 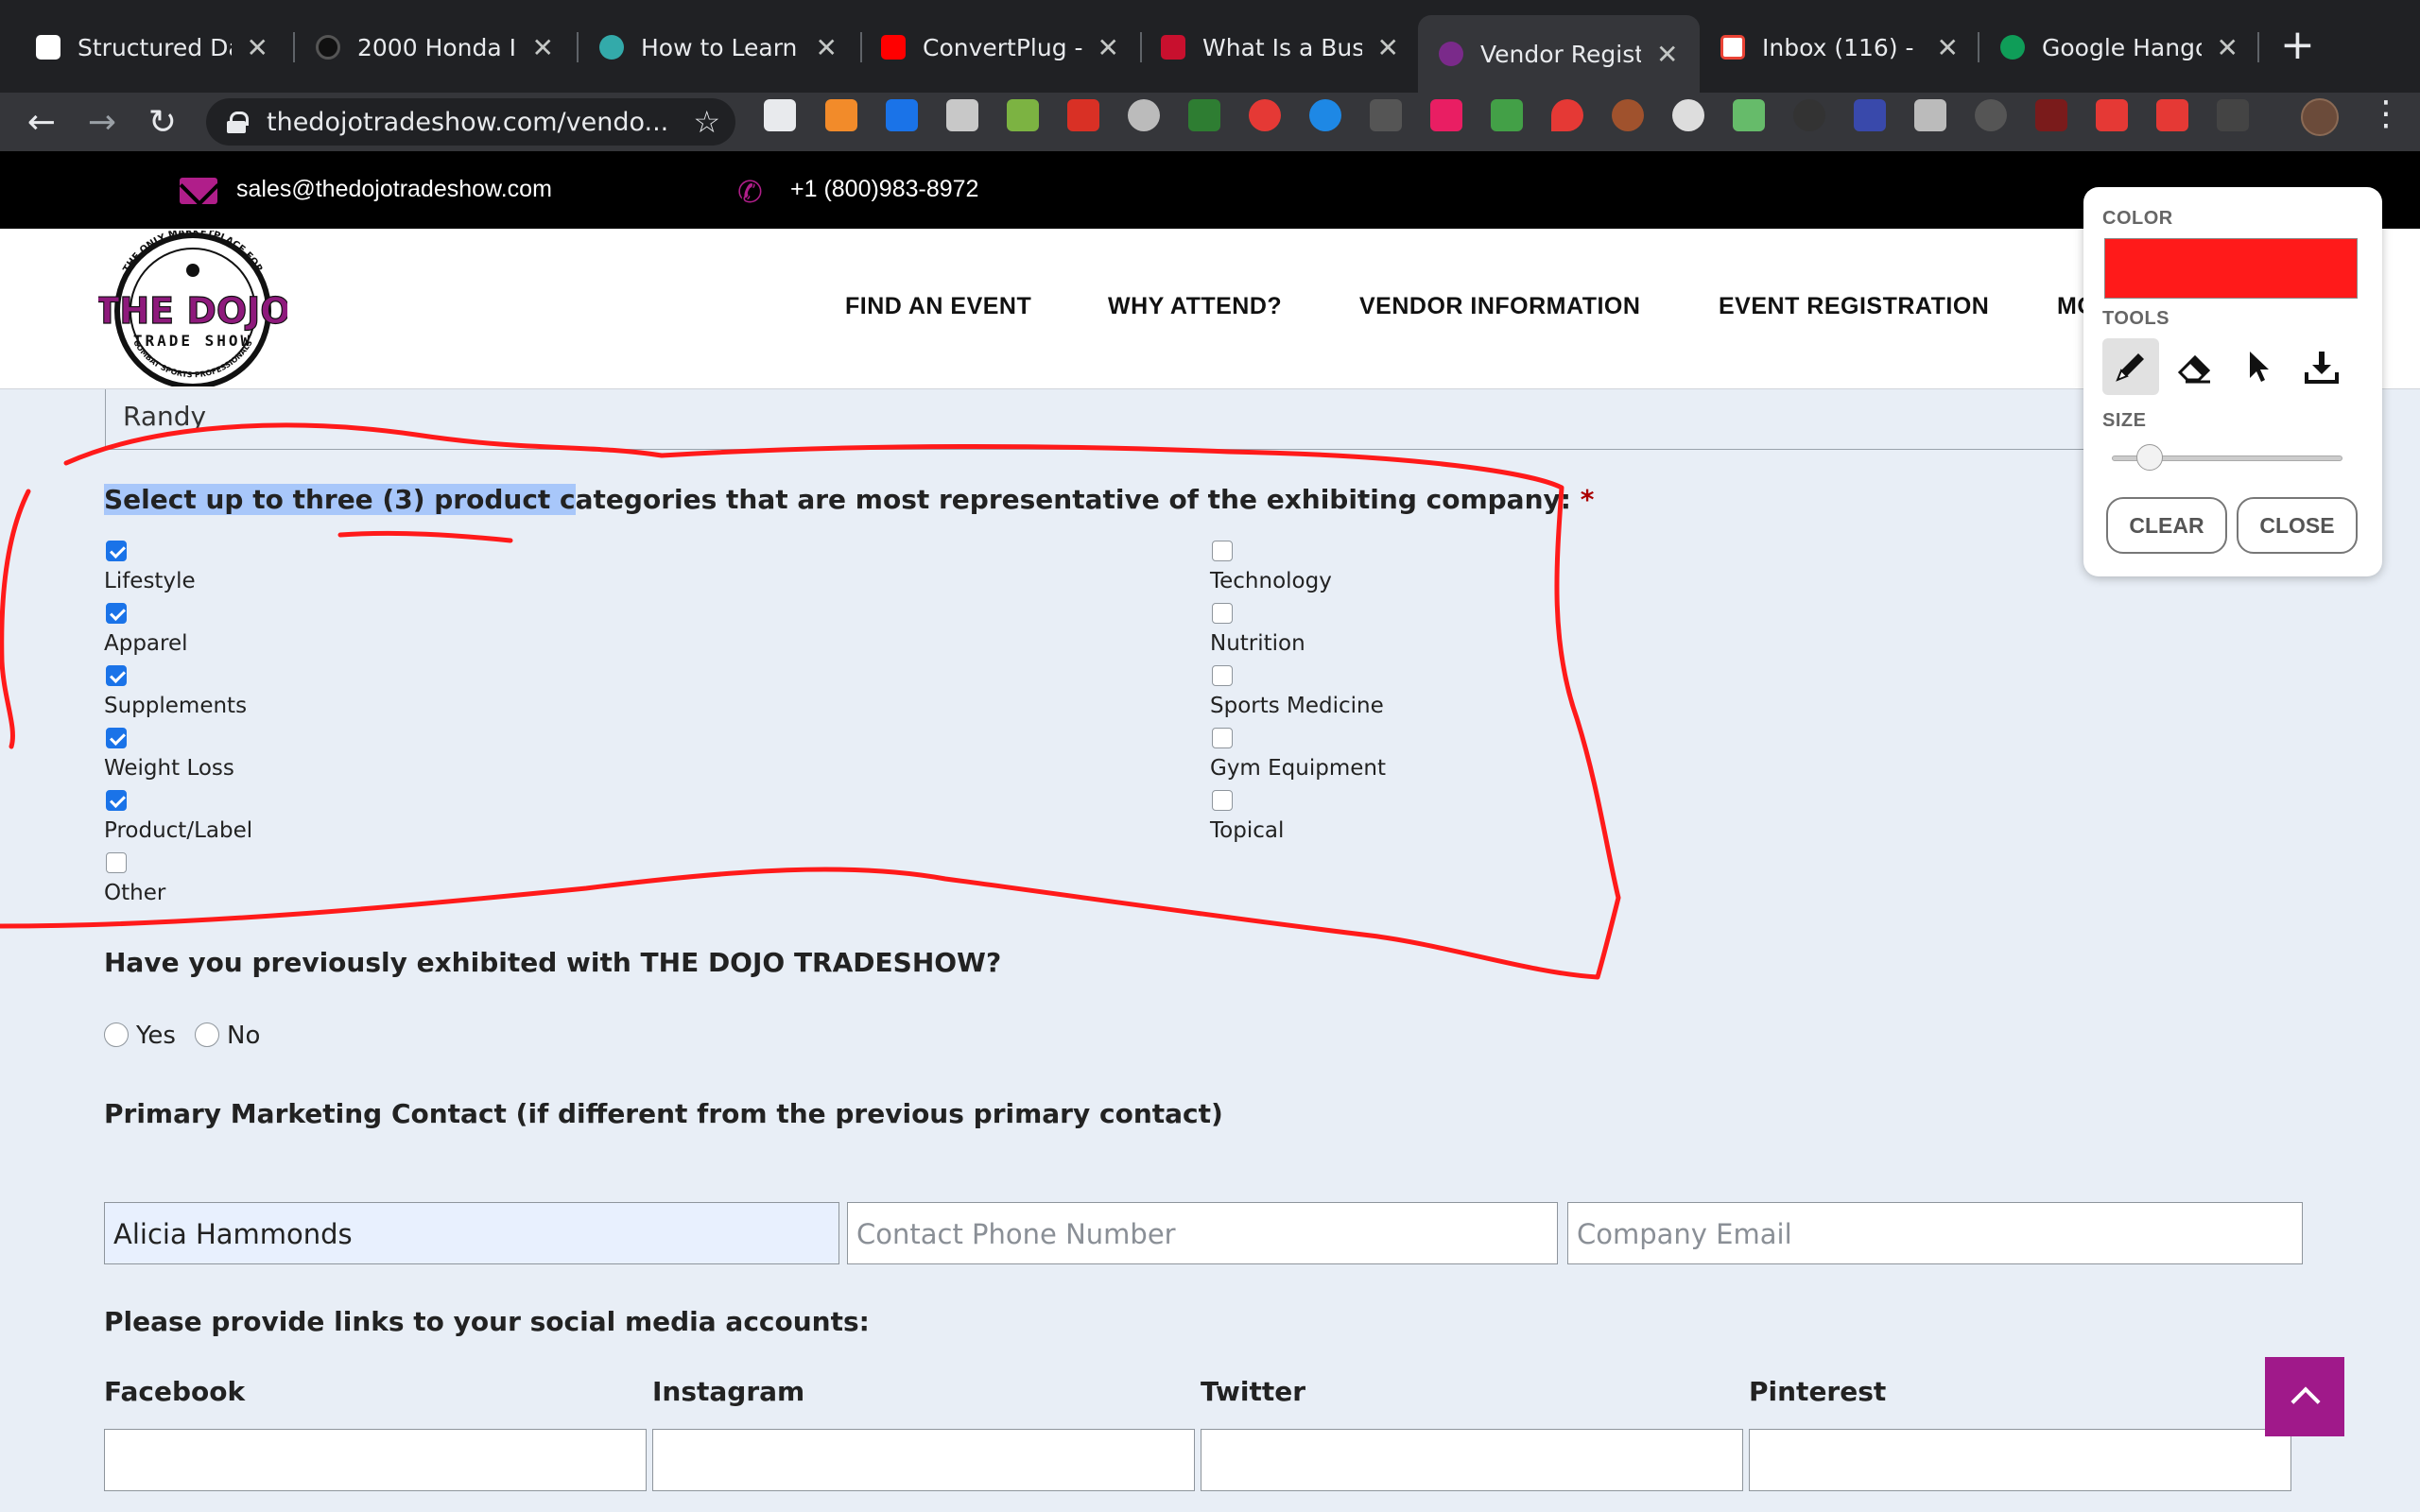 What do you see at coordinates (152, 47) in the screenshot?
I see `tab-structured-data: Structured Dat ✕` at bounding box center [152, 47].